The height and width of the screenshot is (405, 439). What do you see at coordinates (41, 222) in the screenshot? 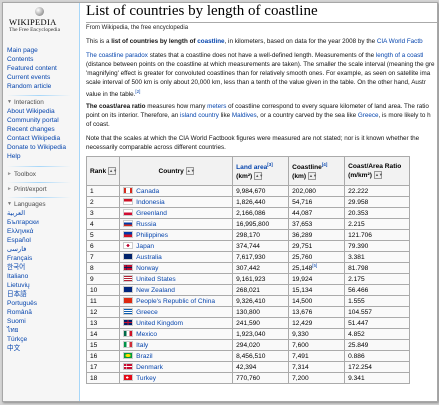
I see `lang-bulgarian: Български` at bounding box center [41, 222].